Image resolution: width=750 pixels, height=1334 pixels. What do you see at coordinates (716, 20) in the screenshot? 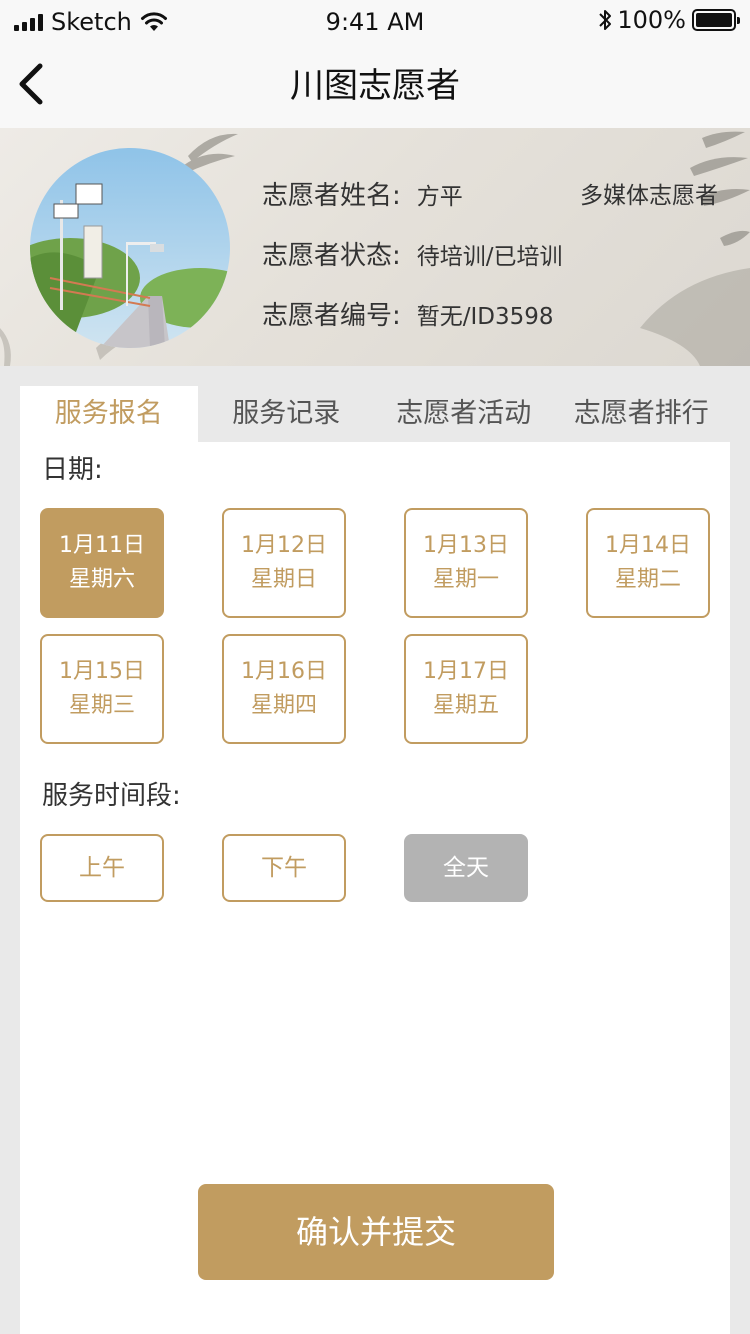
I see `battery-icon` at bounding box center [716, 20].